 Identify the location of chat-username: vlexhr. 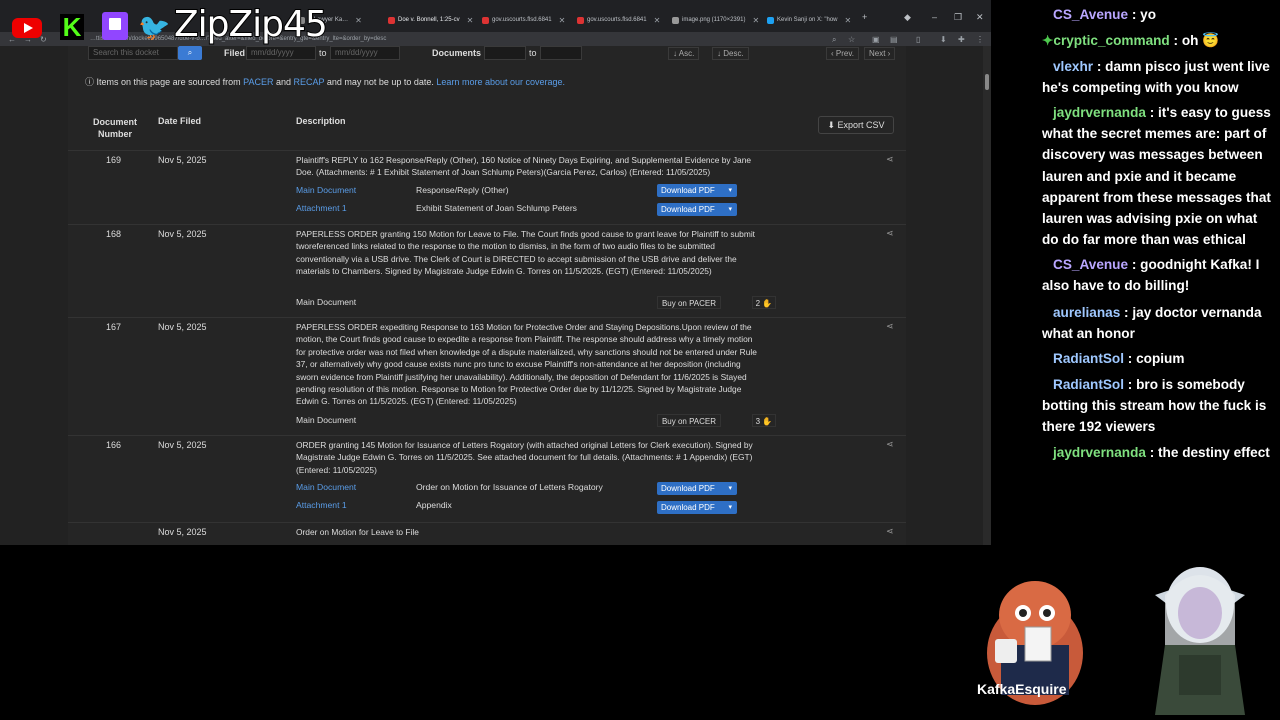
(1073, 66).